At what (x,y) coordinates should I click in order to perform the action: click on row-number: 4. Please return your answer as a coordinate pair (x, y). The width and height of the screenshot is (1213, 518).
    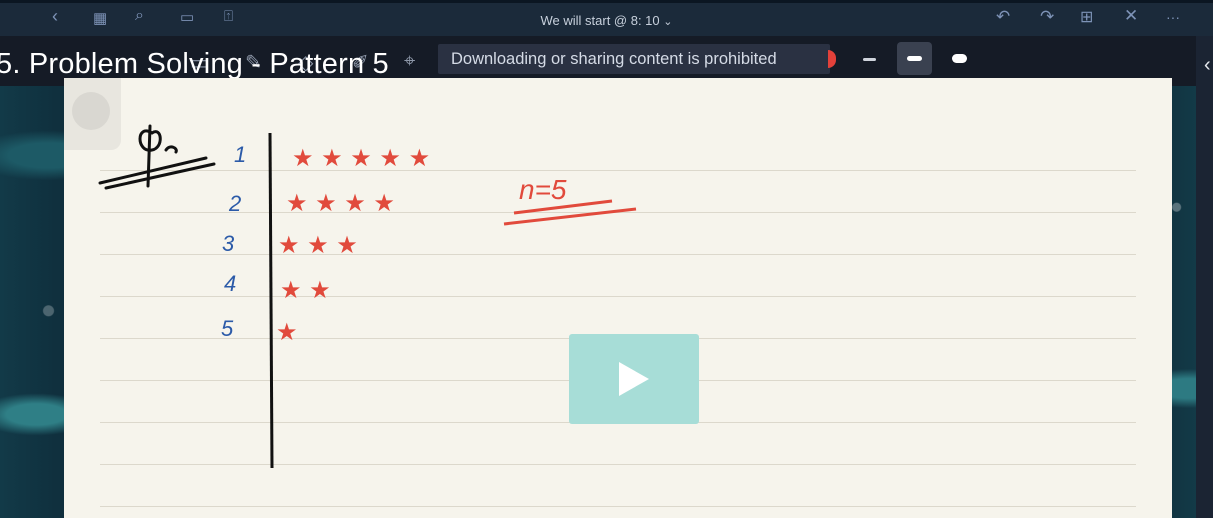
    Looking at the image, I should click on (230, 283).